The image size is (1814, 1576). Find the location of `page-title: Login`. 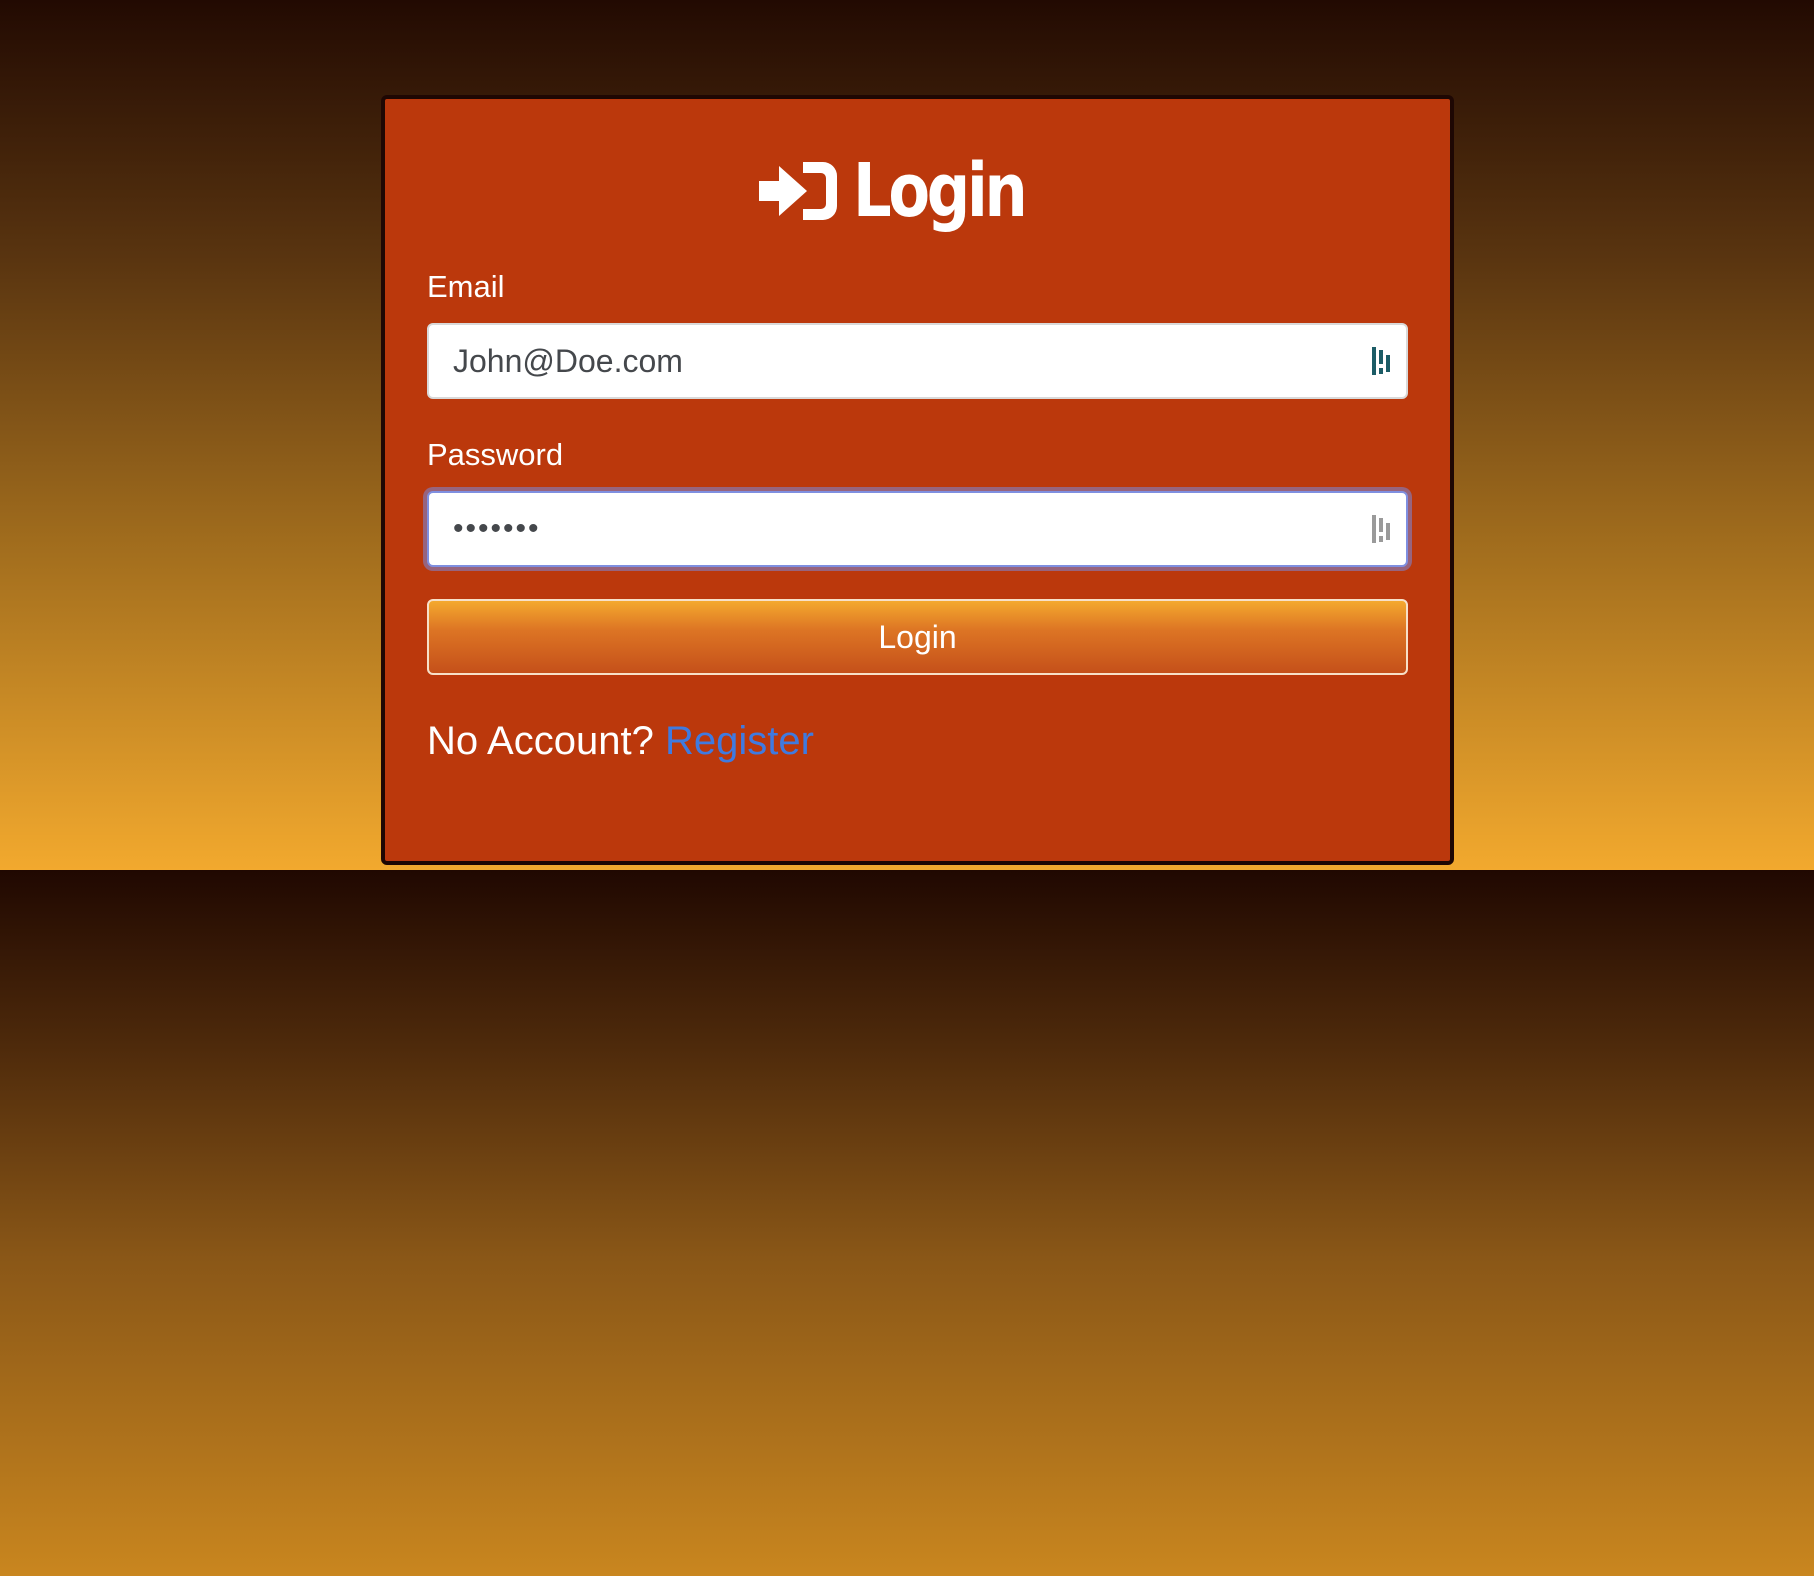

page-title: Login is located at coordinates (940, 191).